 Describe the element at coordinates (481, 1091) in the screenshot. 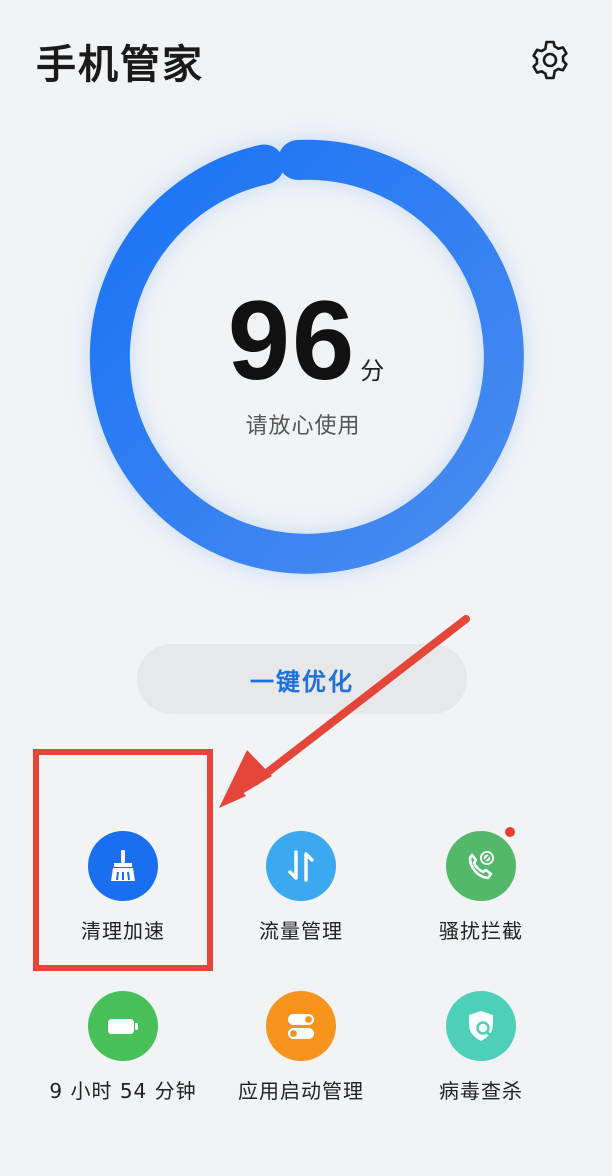

I see `tool-label: 病毒查杀` at that location.